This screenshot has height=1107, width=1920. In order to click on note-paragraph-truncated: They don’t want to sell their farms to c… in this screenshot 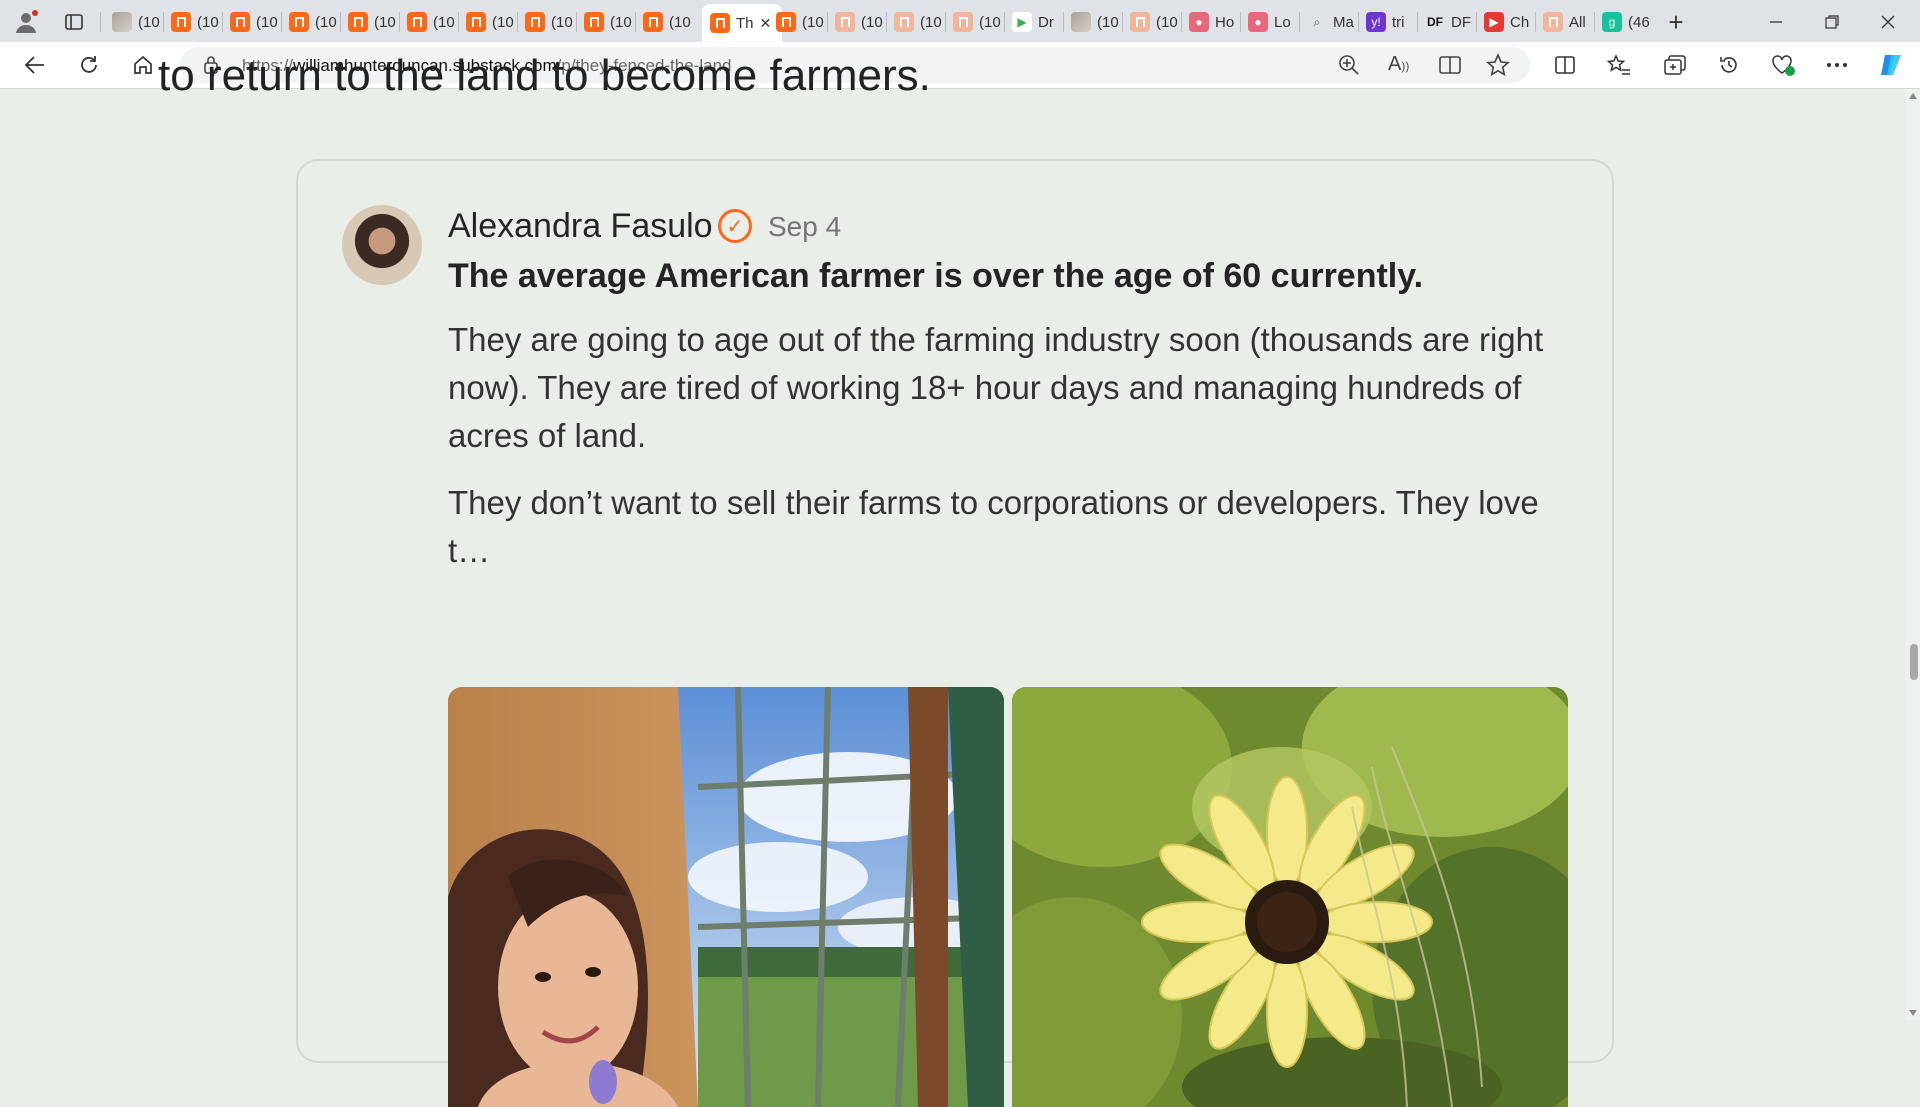, I will do `click(993, 526)`.